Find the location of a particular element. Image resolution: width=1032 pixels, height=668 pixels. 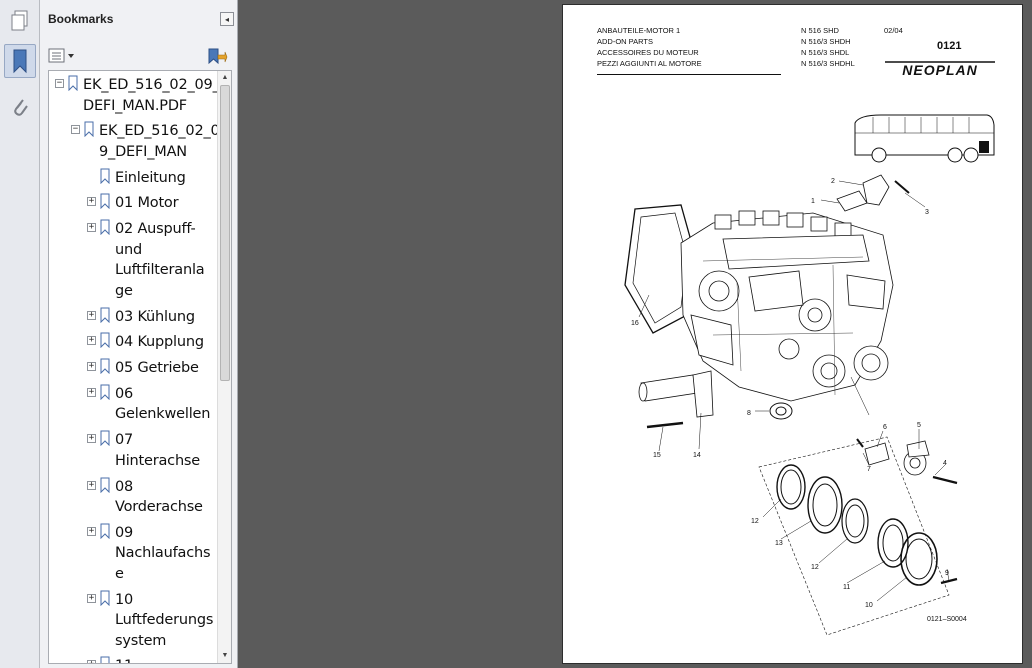

svg-text: NEOPLAN is located at coordinates (939, 70).